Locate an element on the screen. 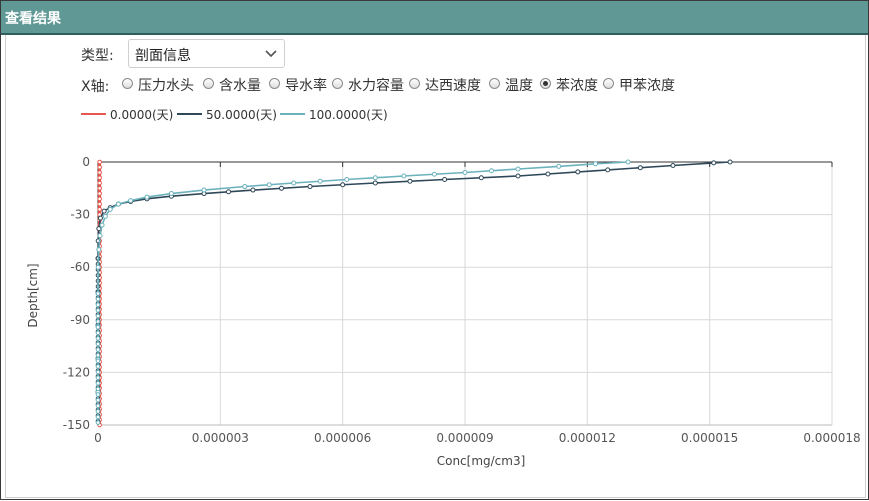 This screenshot has height=501, width=869. x-tick-label: 0 is located at coordinates (98, 438).